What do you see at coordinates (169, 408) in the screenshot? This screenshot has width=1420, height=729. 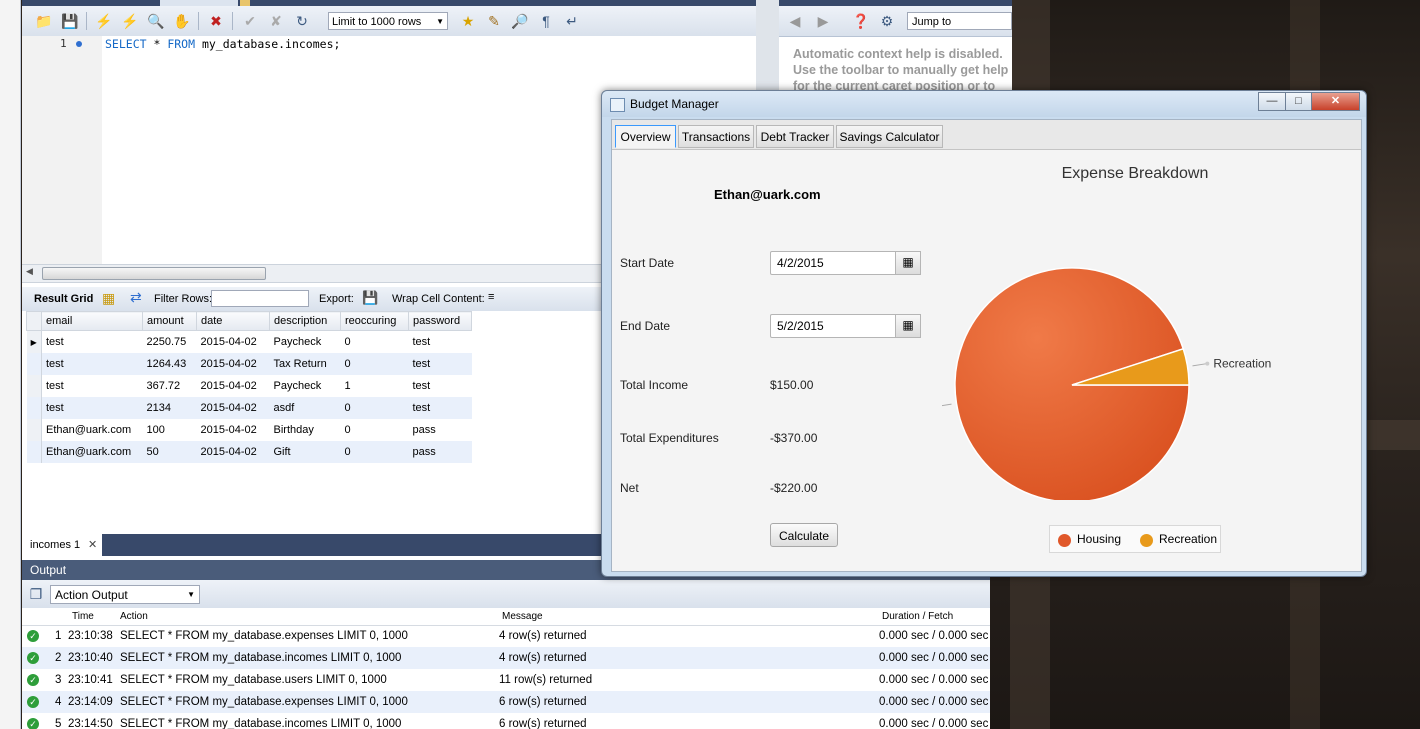 I see `cell-amount: 2134` at bounding box center [169, 408].